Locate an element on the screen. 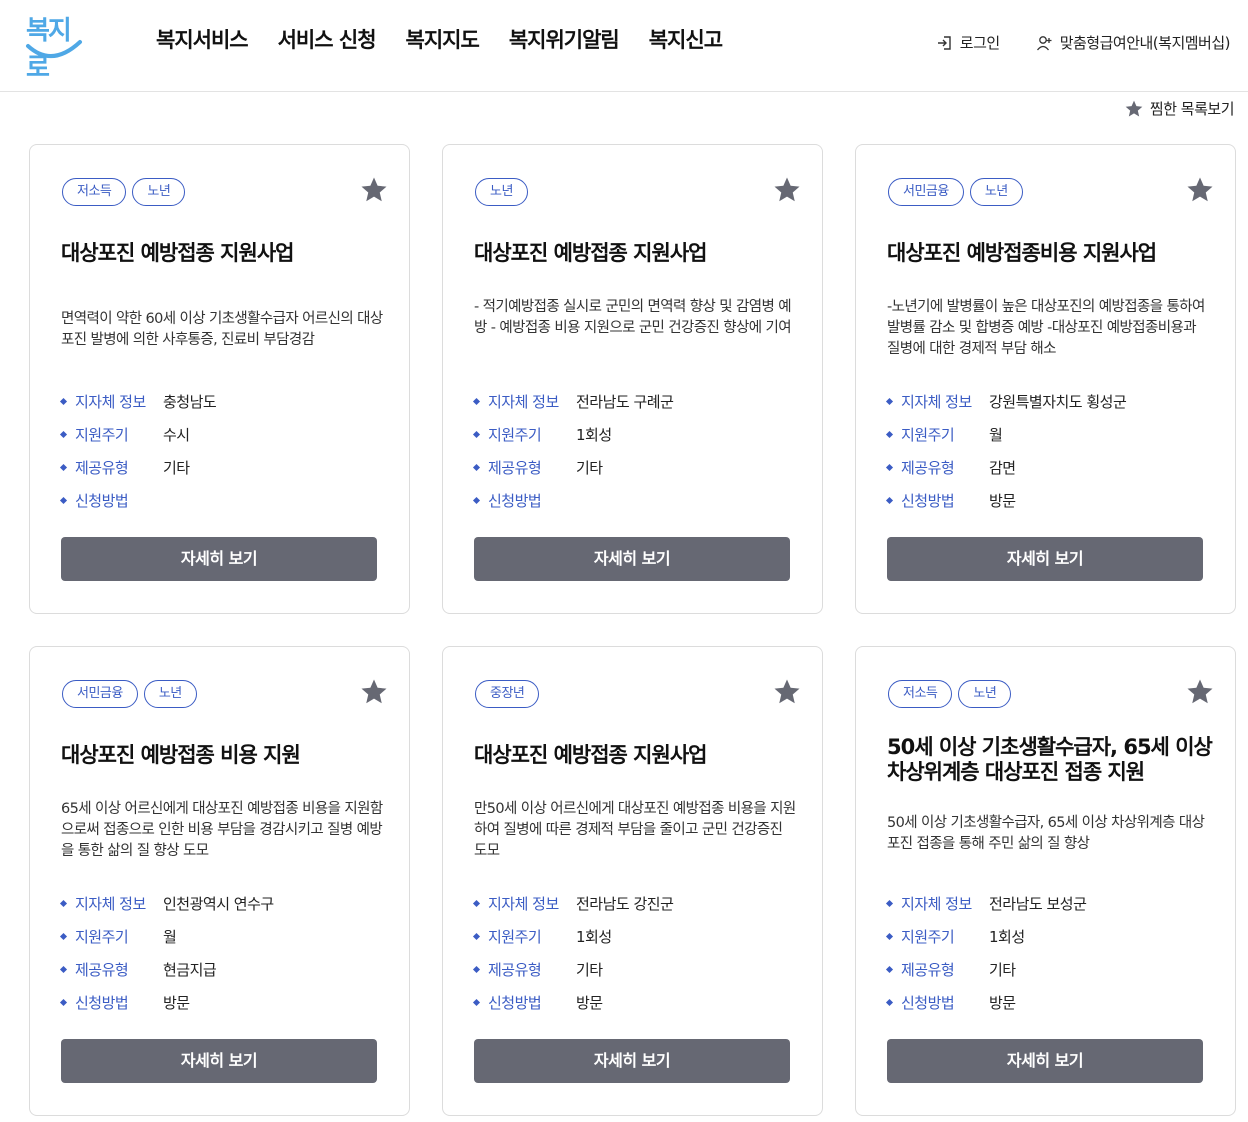  utility-menu: 로그인 맞춤형급여안내(복지멤버십) is located at coordinates (1083, 42).